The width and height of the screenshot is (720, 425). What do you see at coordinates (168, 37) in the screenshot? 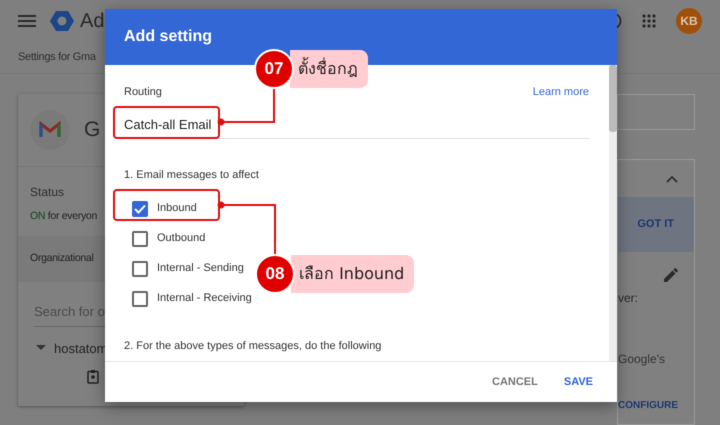
I see `dialog-title: Add setting` at bounding box center [168, 37].